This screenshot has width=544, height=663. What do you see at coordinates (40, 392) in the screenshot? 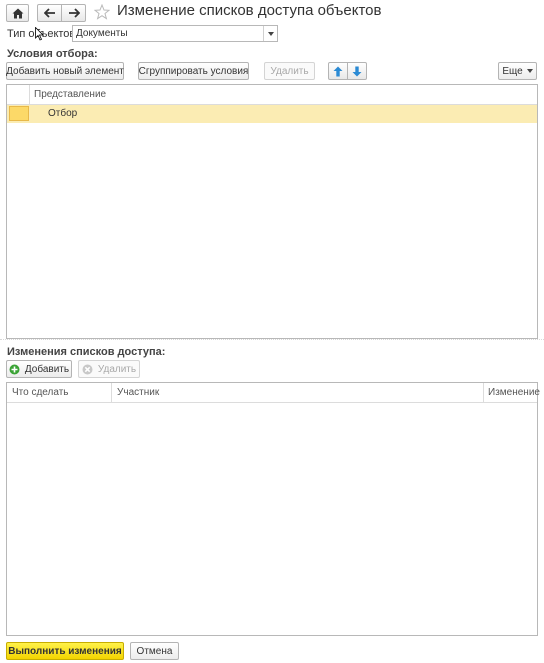
I see `column-header-action: Что сделать` at bounding box center [40, 392].